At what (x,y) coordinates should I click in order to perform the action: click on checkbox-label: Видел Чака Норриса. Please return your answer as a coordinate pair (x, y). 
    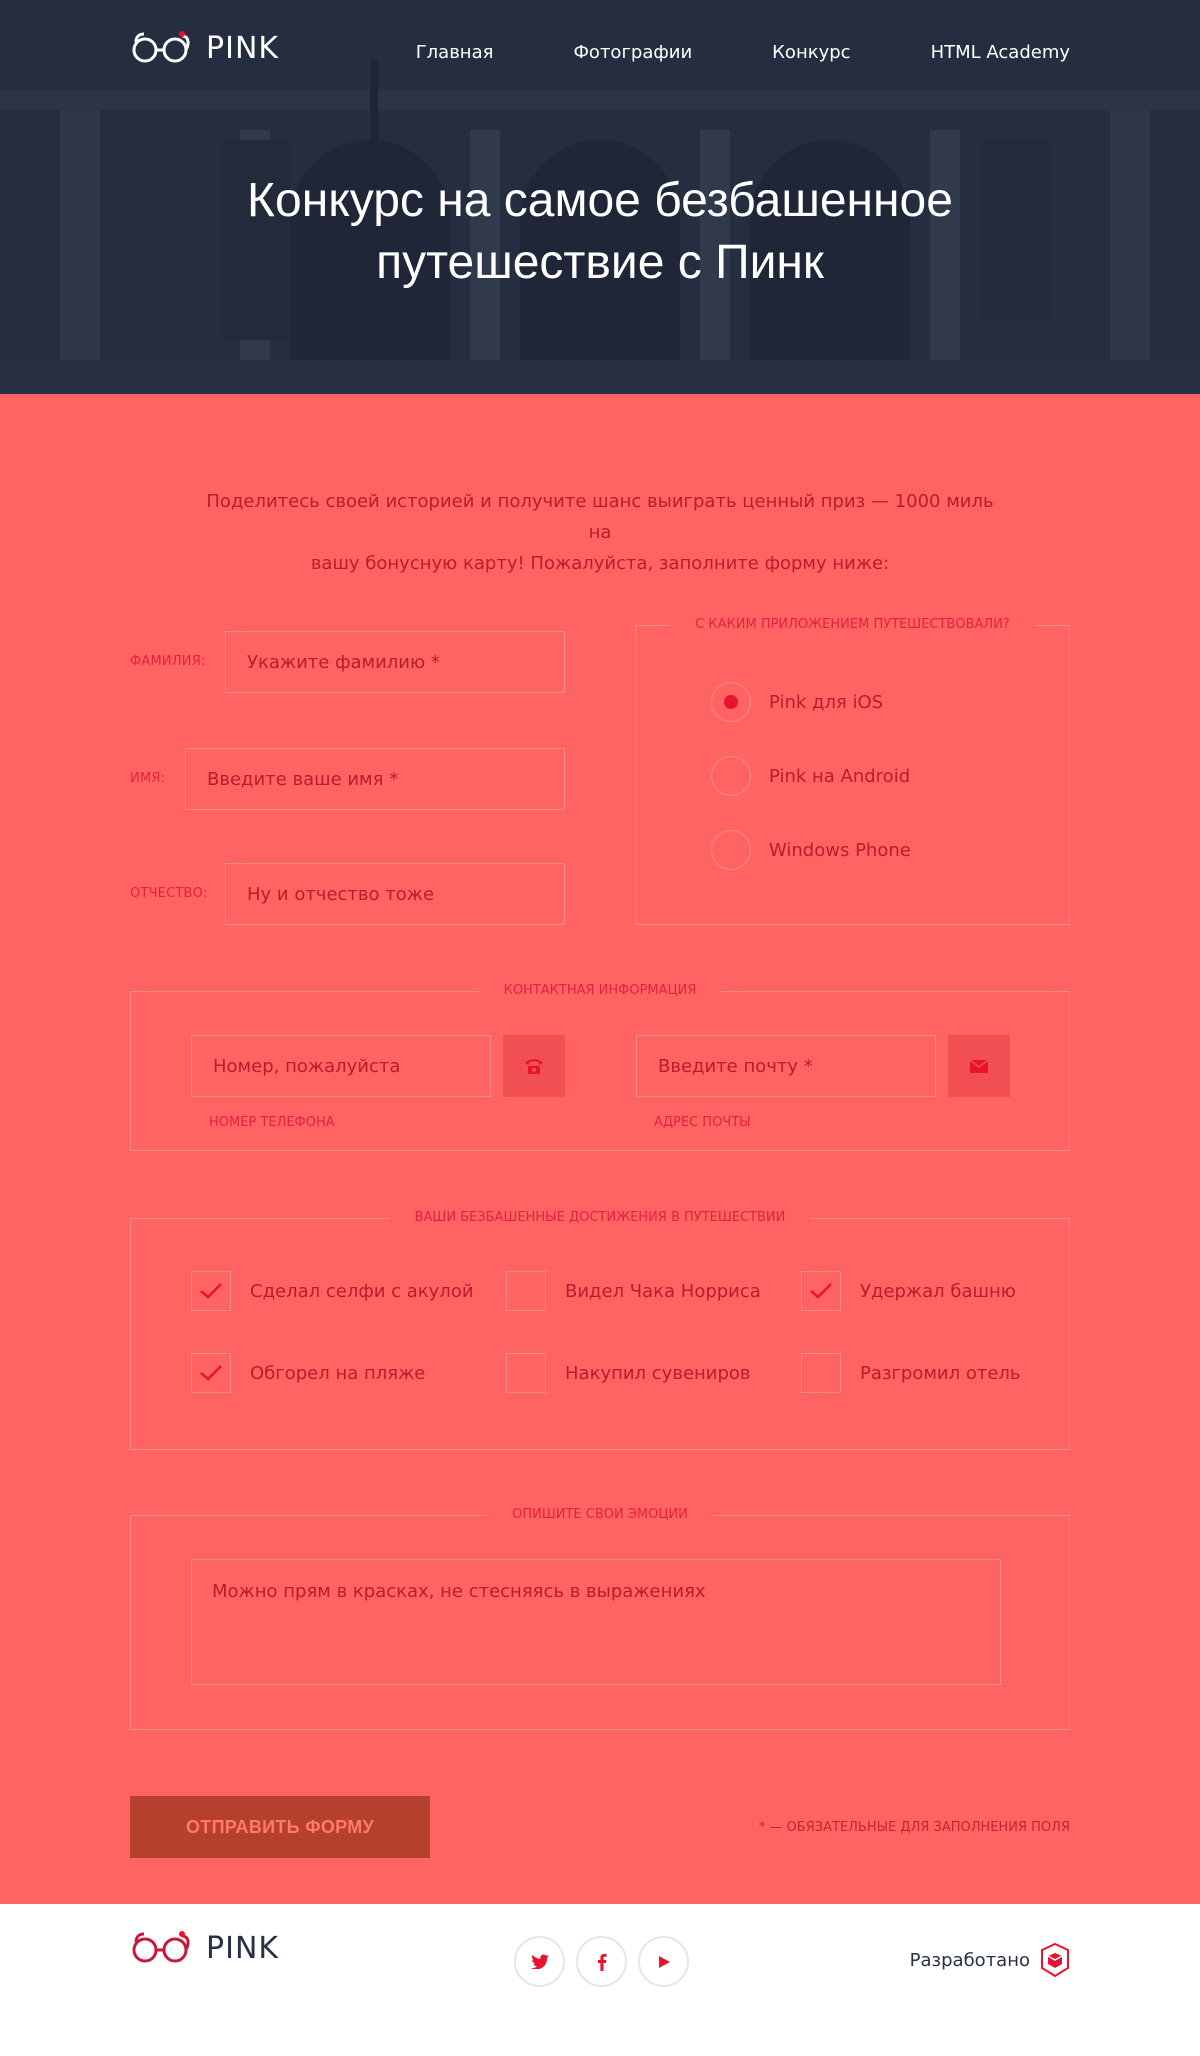
    Looking at the image, I should click on (663, 1291).